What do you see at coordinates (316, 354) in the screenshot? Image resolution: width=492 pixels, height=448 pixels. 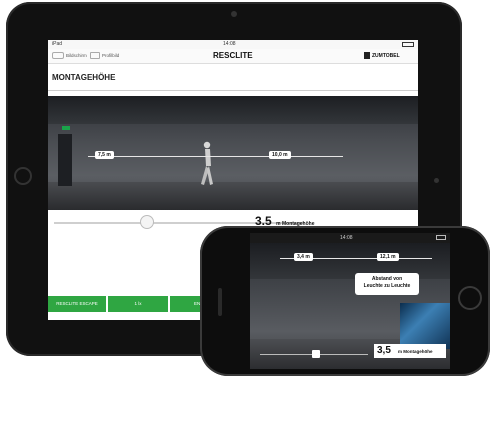 I see `iphone-height-slider-handle` at bounding box center [316, 354].